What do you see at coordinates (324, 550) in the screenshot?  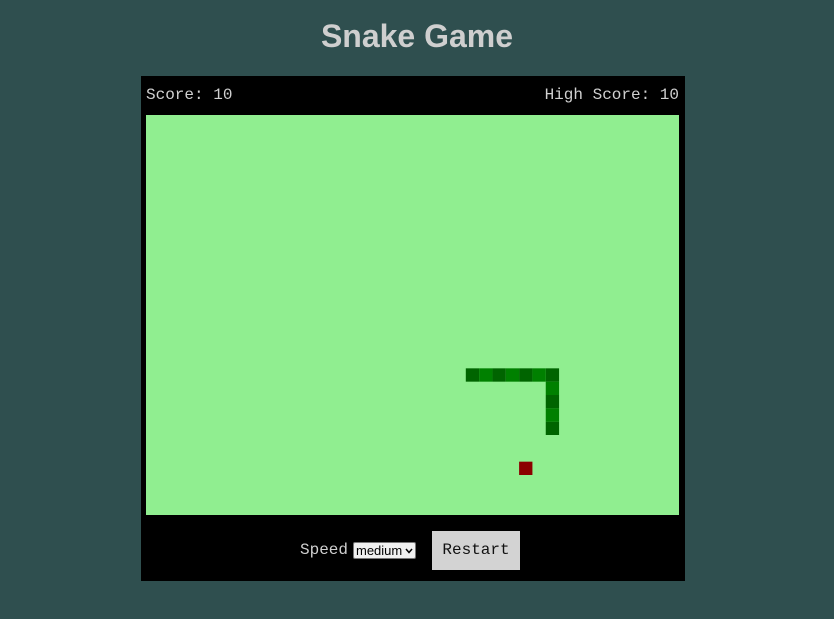 I see `speed-label: Speed` at bounding box center [324, 550].